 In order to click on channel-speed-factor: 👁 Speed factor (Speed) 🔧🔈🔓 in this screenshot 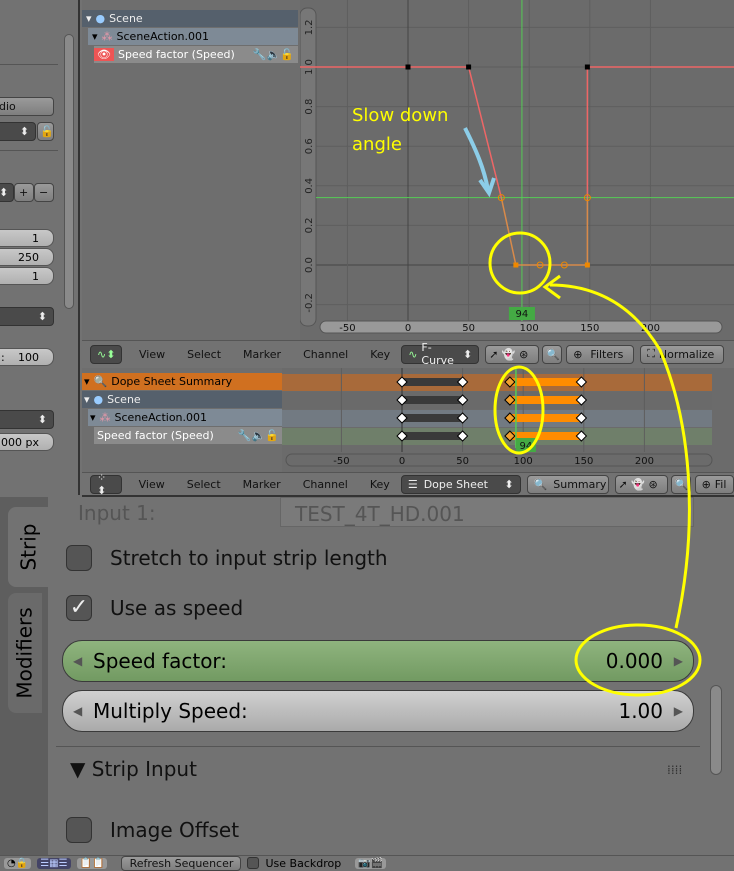, I will do `click(196, 54)`.